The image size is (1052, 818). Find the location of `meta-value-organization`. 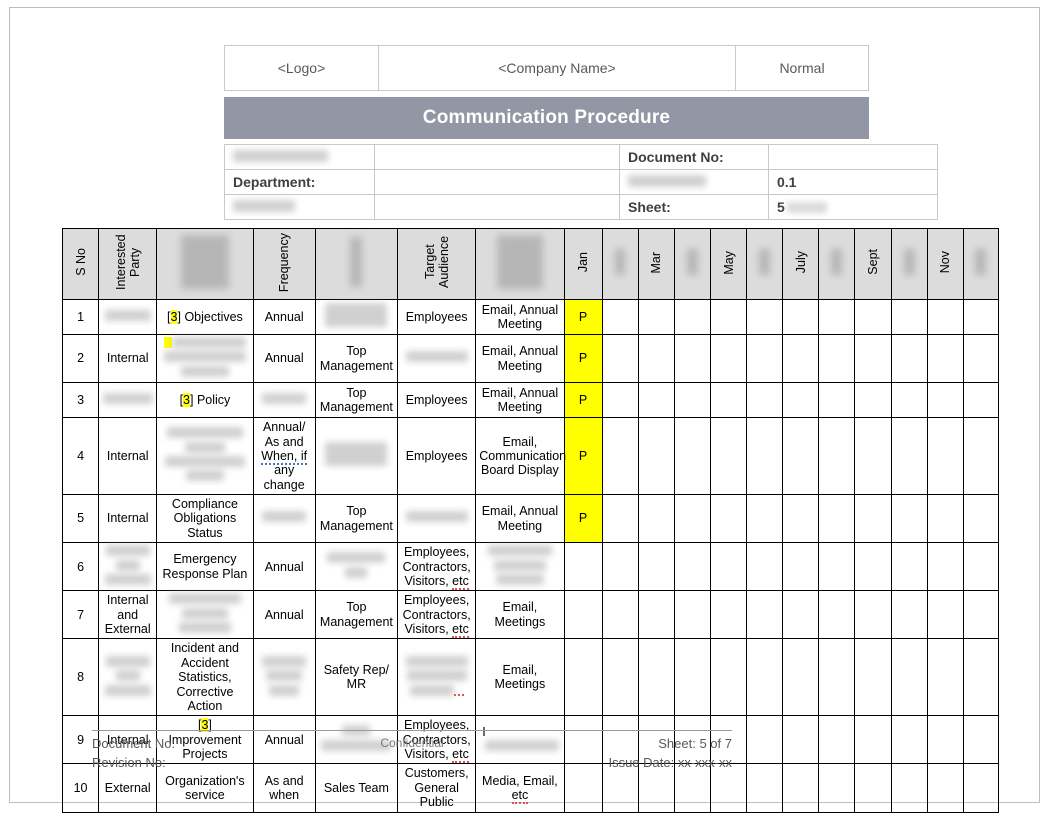

meta-value-organization is located at coordinates (497, 157).